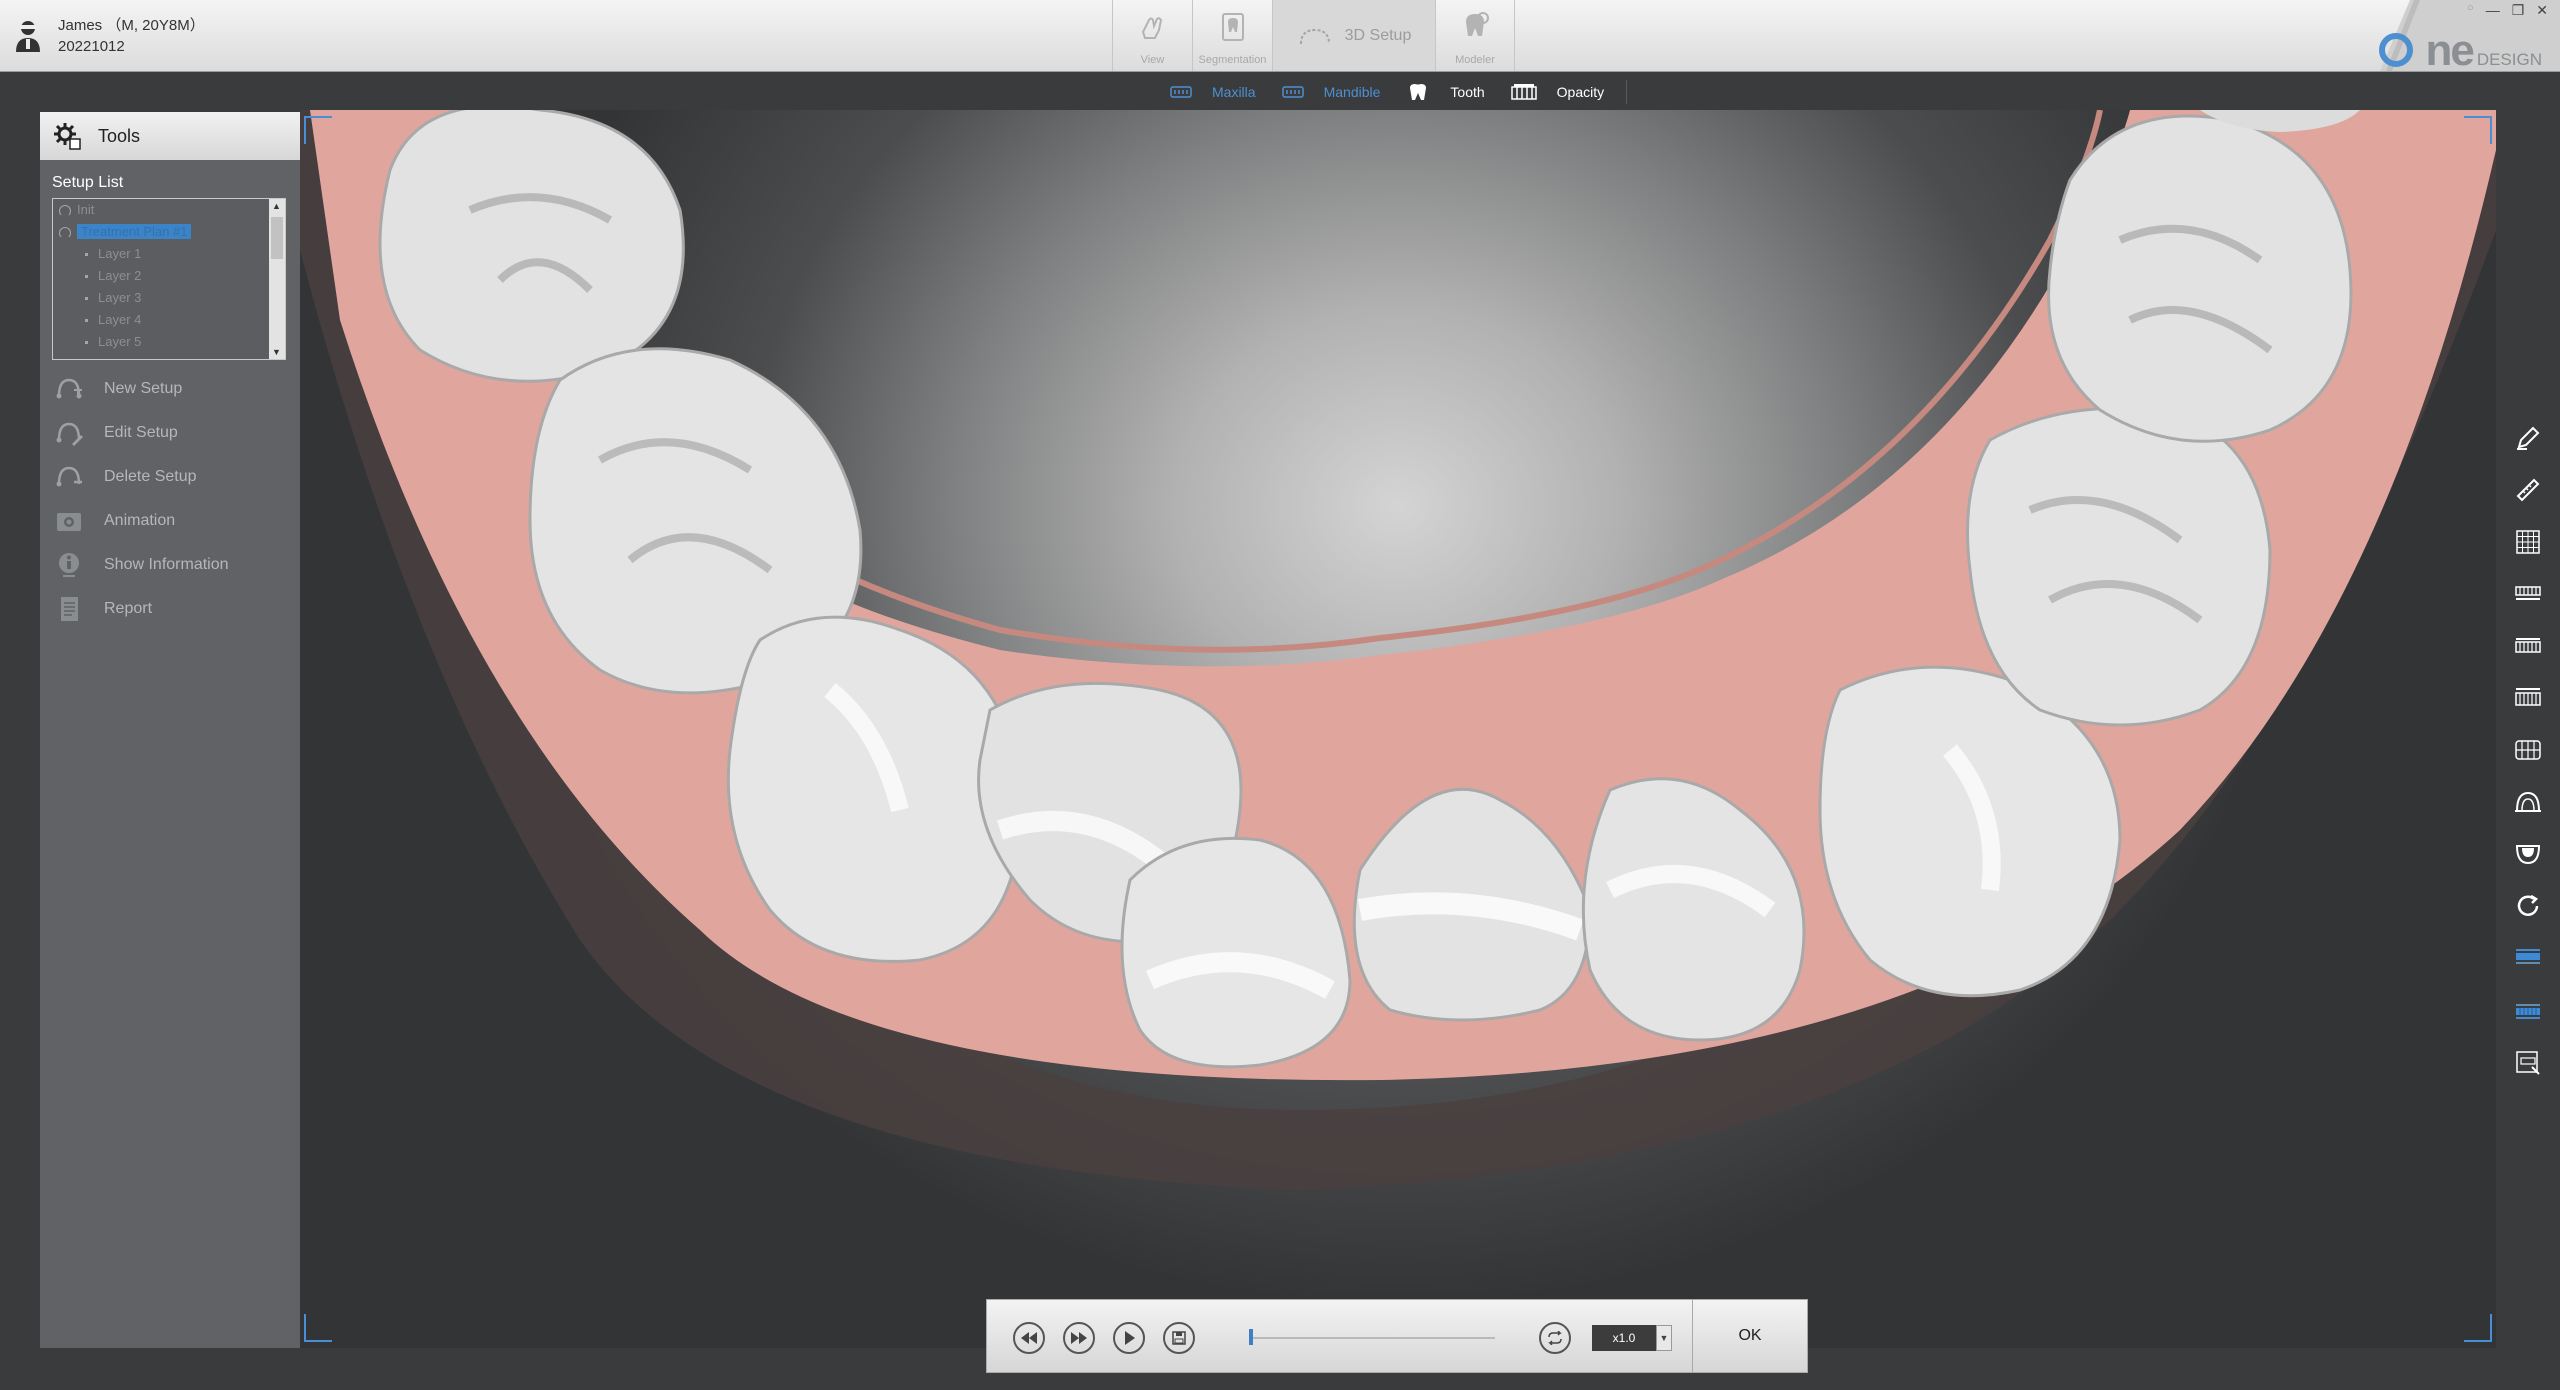 The width and height of the screenshot is (2560, 1390). I want to click on delete-setup-button: Delete Setup, so click(170, 477).